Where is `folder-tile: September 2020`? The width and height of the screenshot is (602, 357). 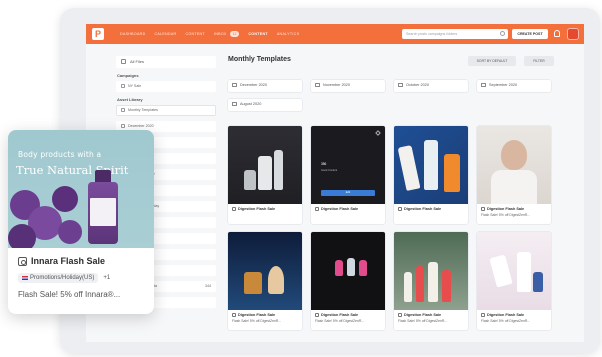
folder-tile: September 2020 is located at coordinates (514, 86).